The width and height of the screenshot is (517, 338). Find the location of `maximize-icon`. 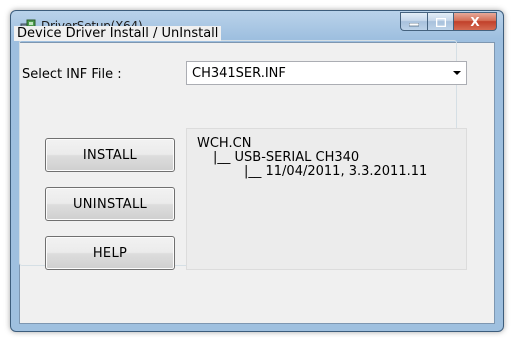

maximize-icon is located at coordinates (440, 21).